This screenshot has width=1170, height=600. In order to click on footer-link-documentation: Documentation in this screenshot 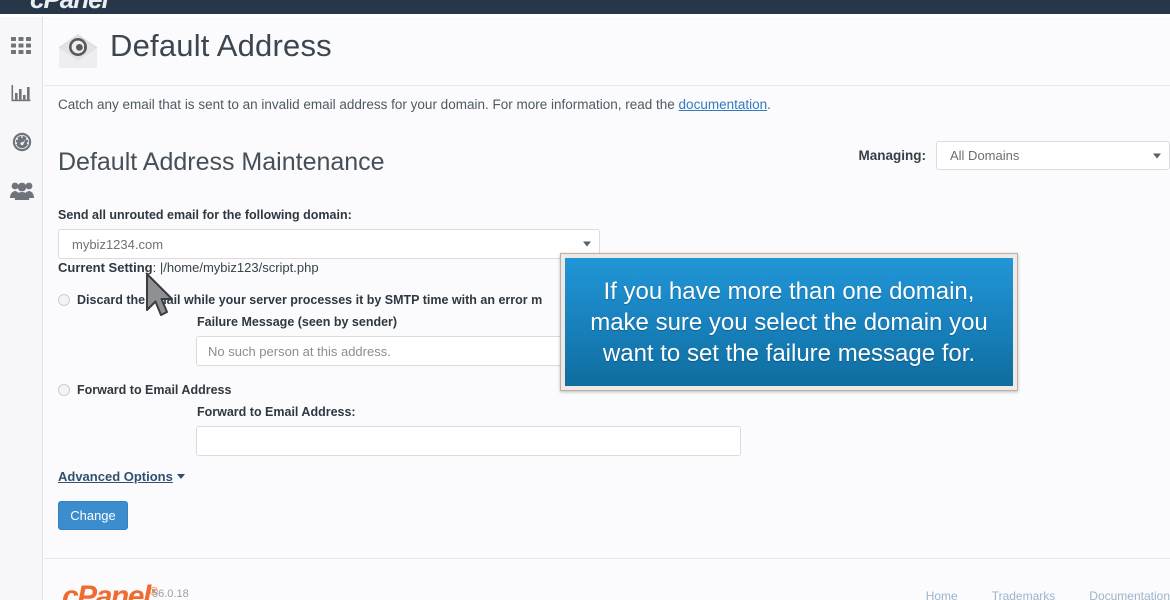, I will do `click(1129, 594)`.